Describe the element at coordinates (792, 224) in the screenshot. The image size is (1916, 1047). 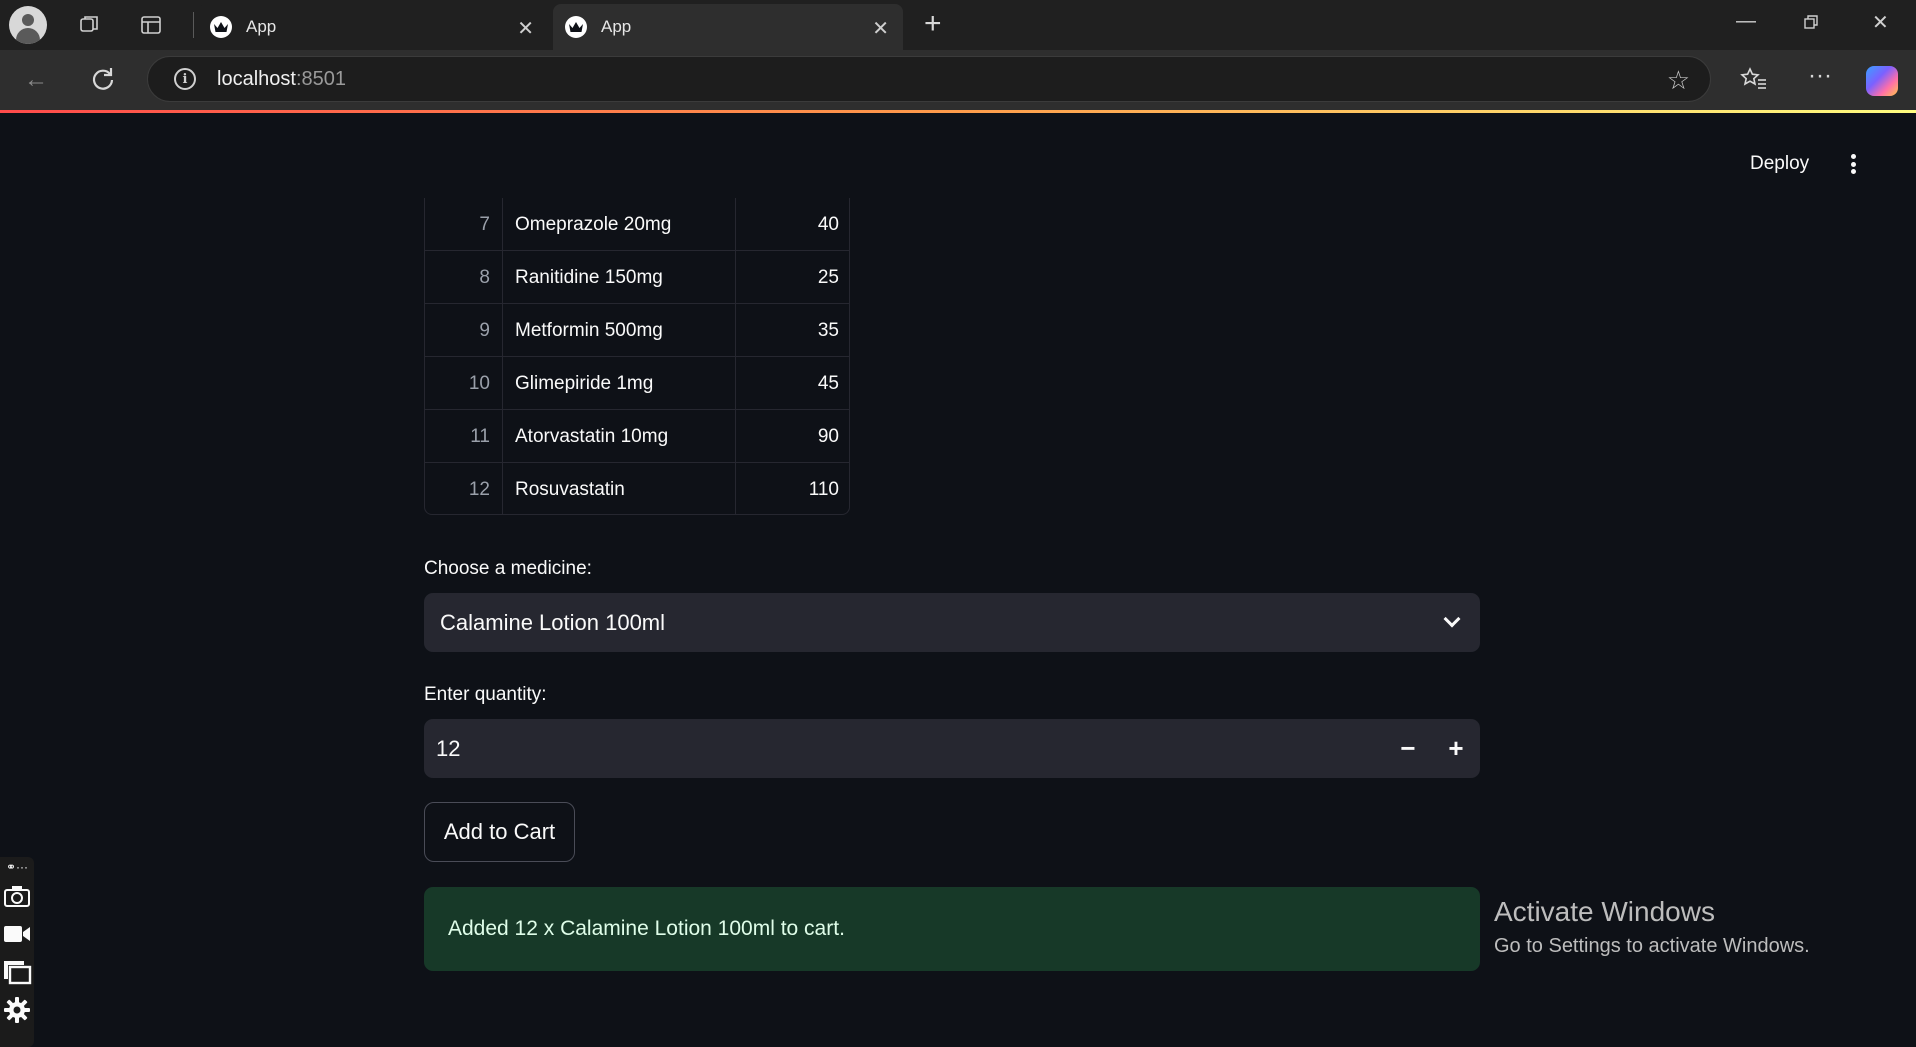
I see `value-cell: 40` at that location.